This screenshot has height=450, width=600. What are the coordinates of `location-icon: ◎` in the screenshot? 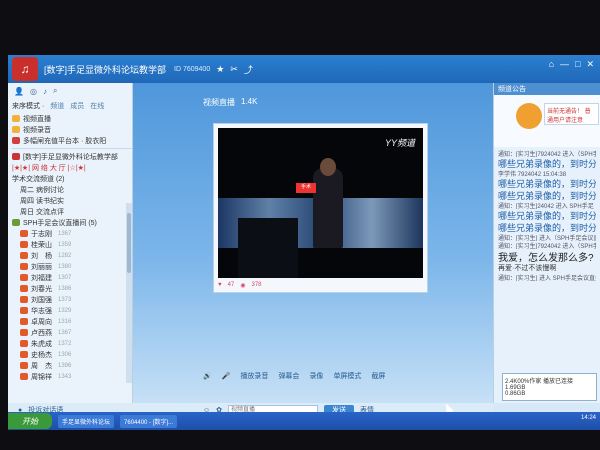 It's located at (33, 91).